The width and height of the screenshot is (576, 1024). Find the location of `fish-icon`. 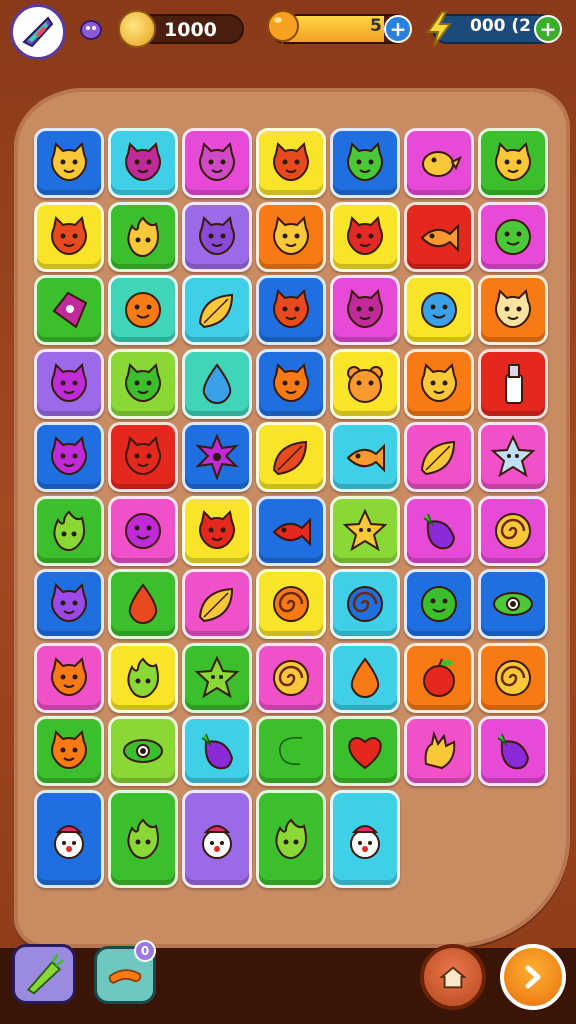

fish-icon is located at coordinates (365, 458).